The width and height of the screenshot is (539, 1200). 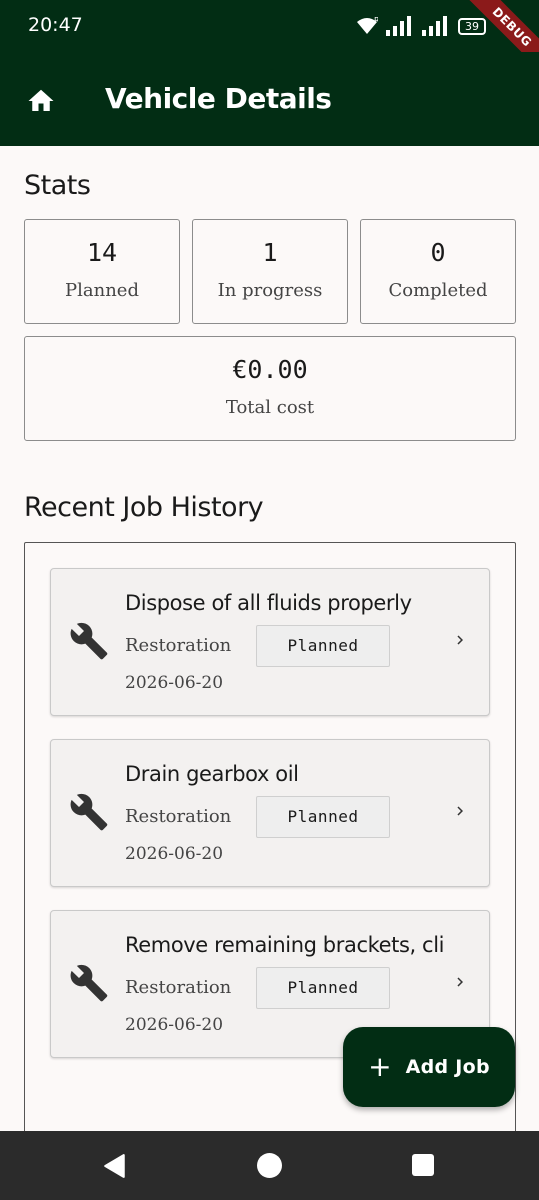 What do you see at coordinates (55, 25) in the screenshot?
I see `status-time: 20:47` at bounding box center [55, 25].